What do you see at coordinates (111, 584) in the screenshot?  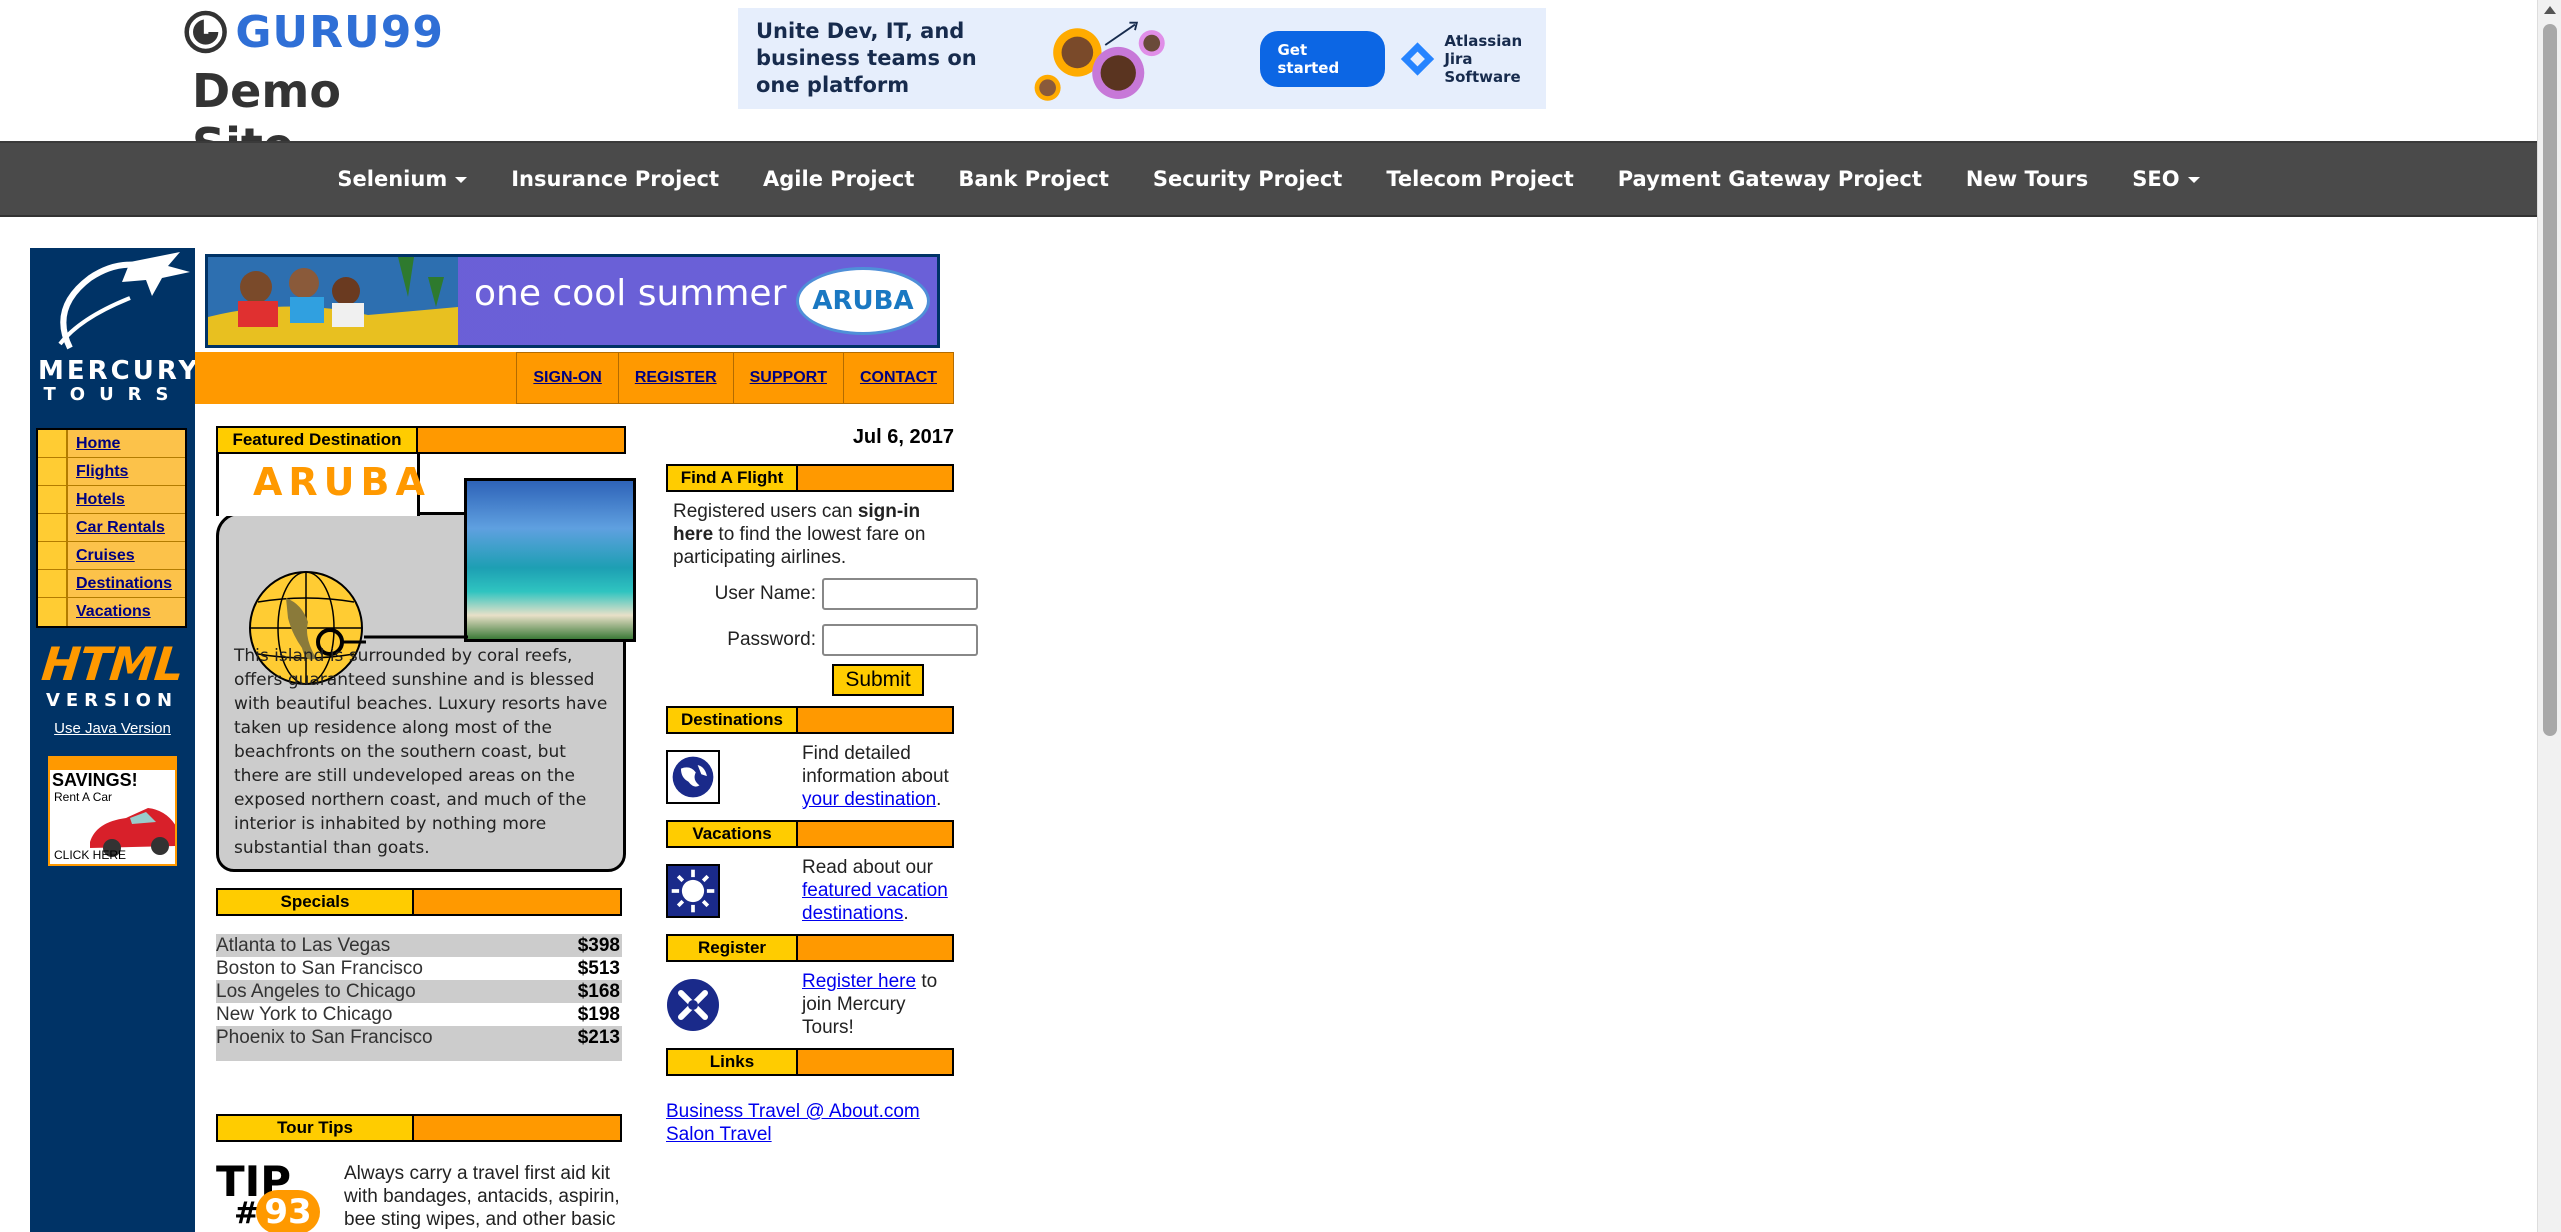 I see `side-menu-destinations: Destinations` at bounding box center [111, 584].